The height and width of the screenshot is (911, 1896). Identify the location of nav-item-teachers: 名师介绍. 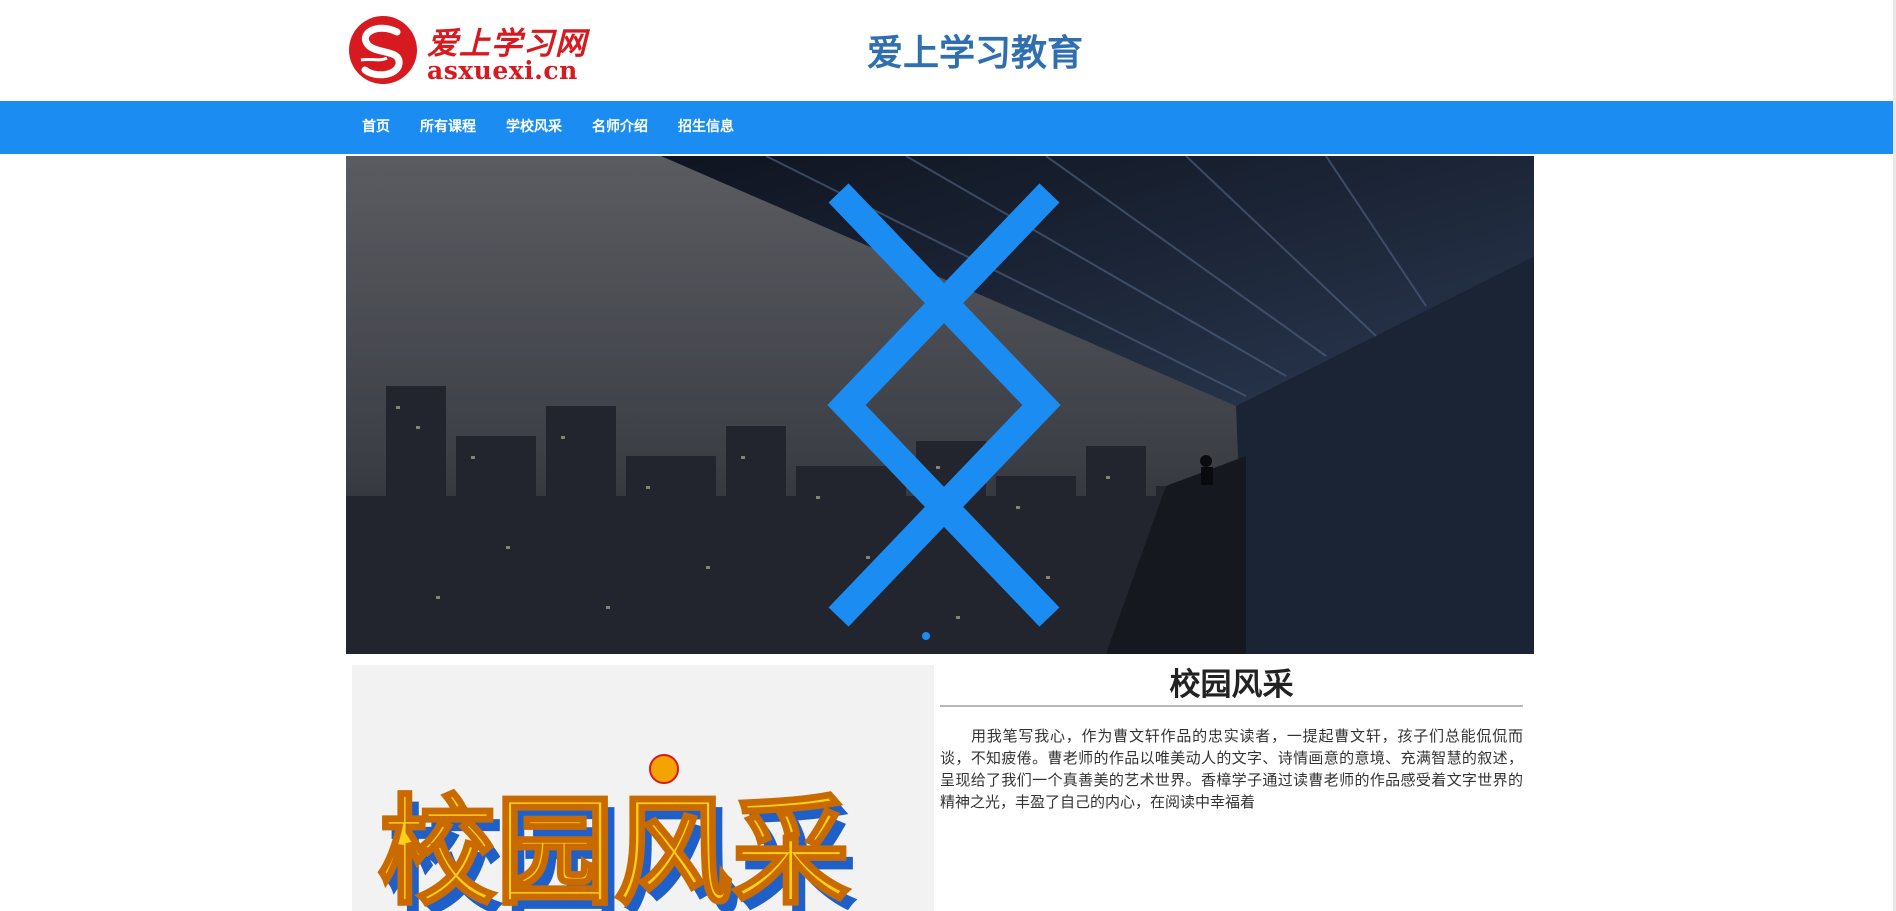
(620, 127).